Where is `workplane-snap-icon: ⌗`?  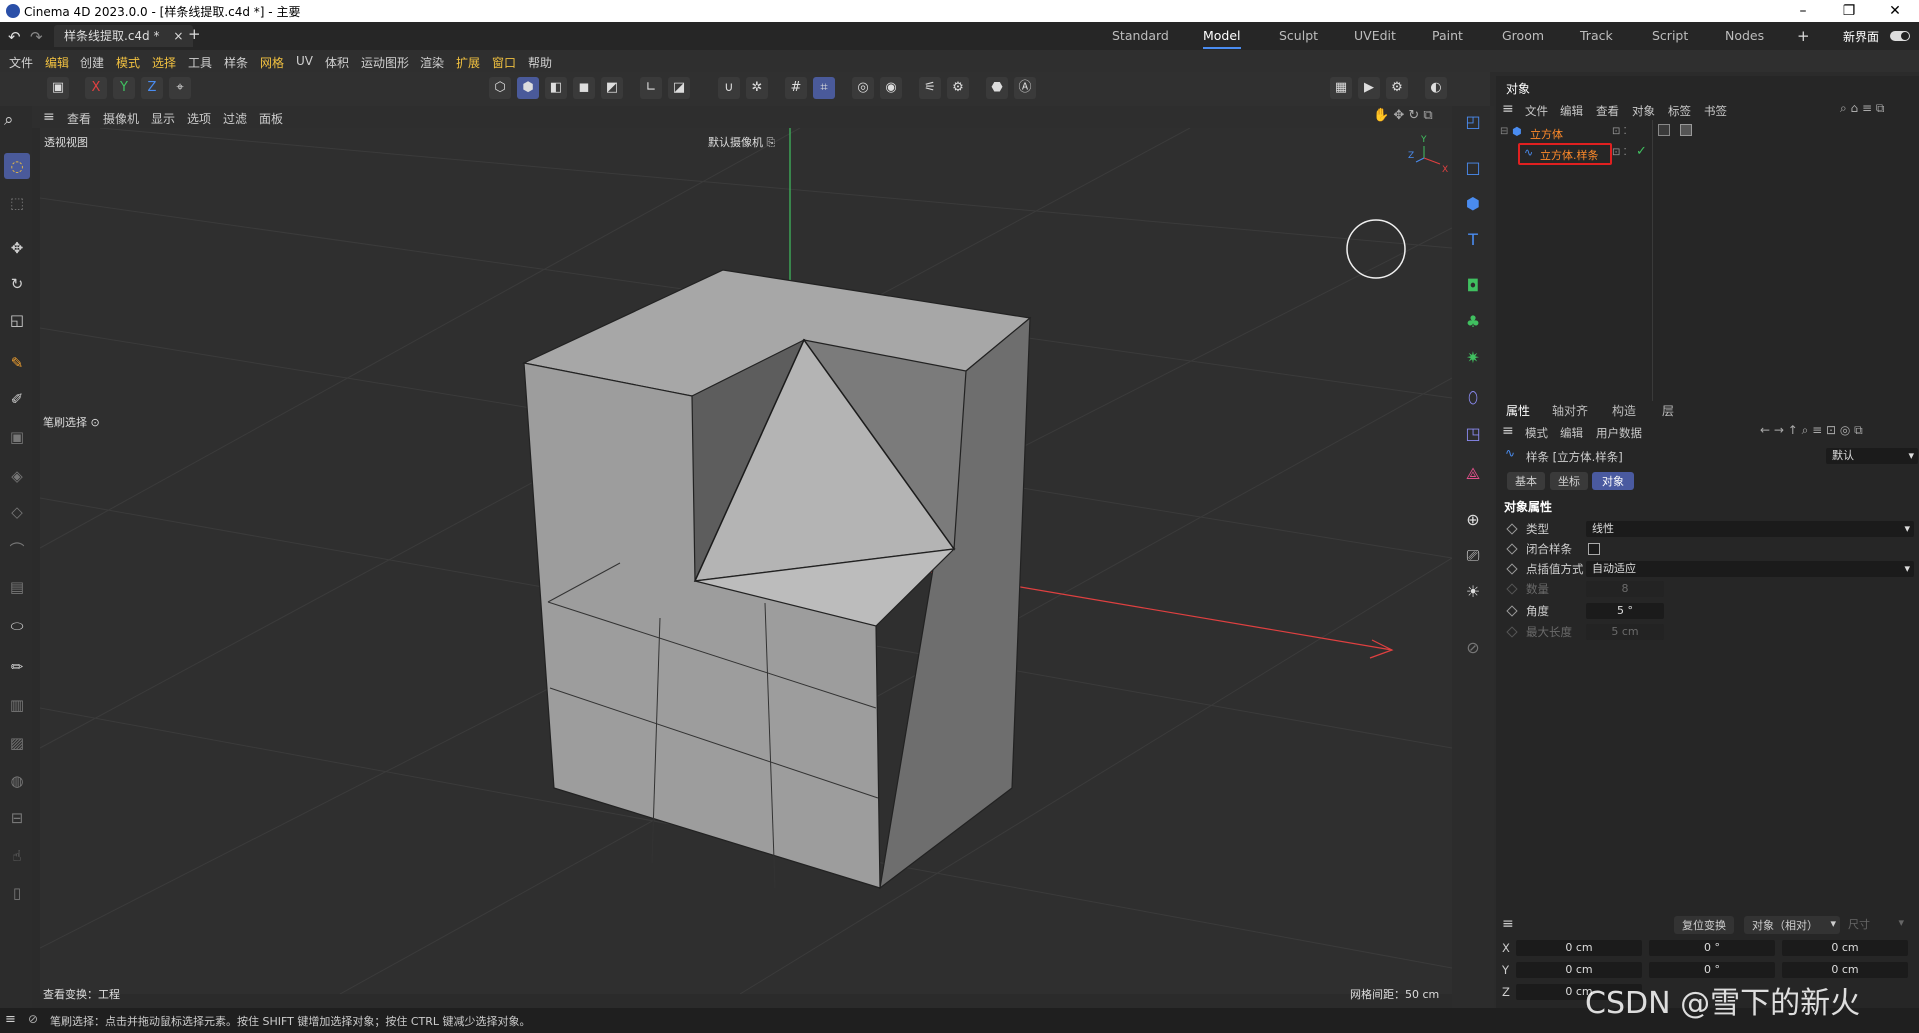 workplane-snap-icon: ⌗ is located at coordinates (824, 88).